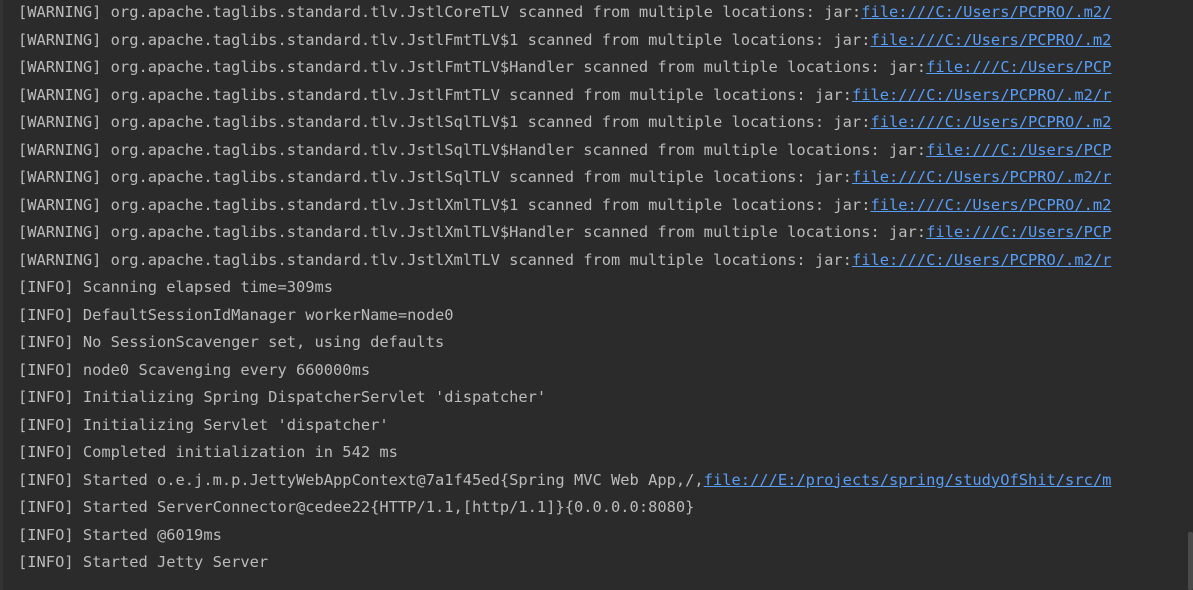 The width and height of the screenshot is (1193, 590). What do you see at coordinates (176, 287) in the screenshot?
I see `log-text: [INFO] Scanning elapsed time=309ms` at bounding box center [176, 287].